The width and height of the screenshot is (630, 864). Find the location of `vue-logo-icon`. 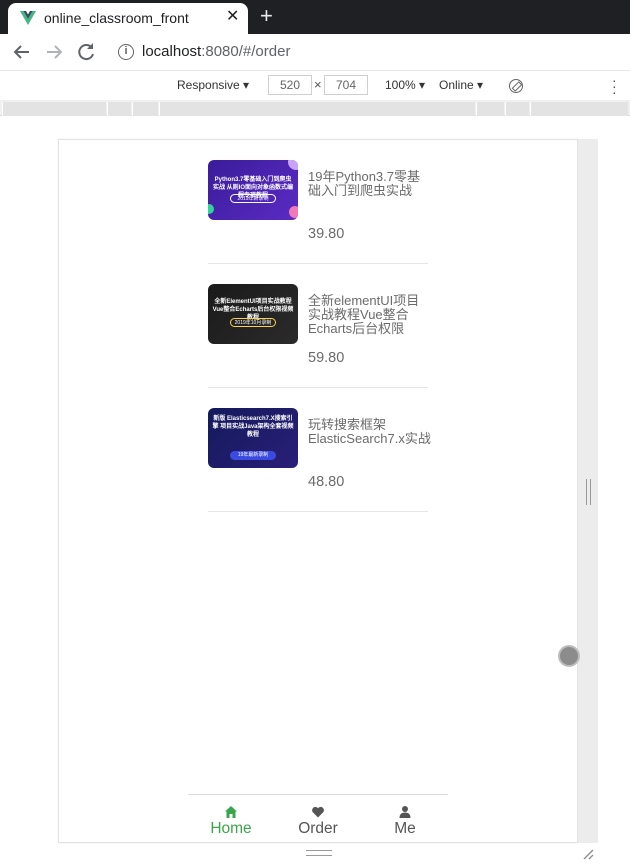

vue-logo-icon is located at coordinates (28, 18).